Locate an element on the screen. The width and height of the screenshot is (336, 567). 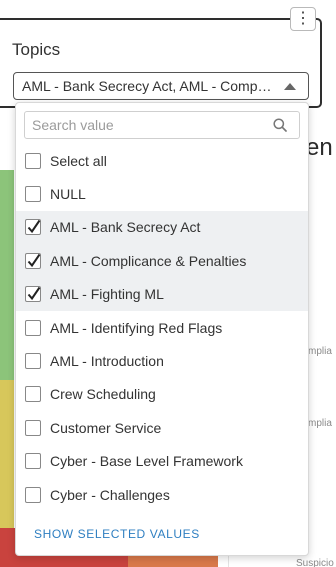
option-aml-fighting-ml: AML - Fighting ML is located at coordinates (162, 294).